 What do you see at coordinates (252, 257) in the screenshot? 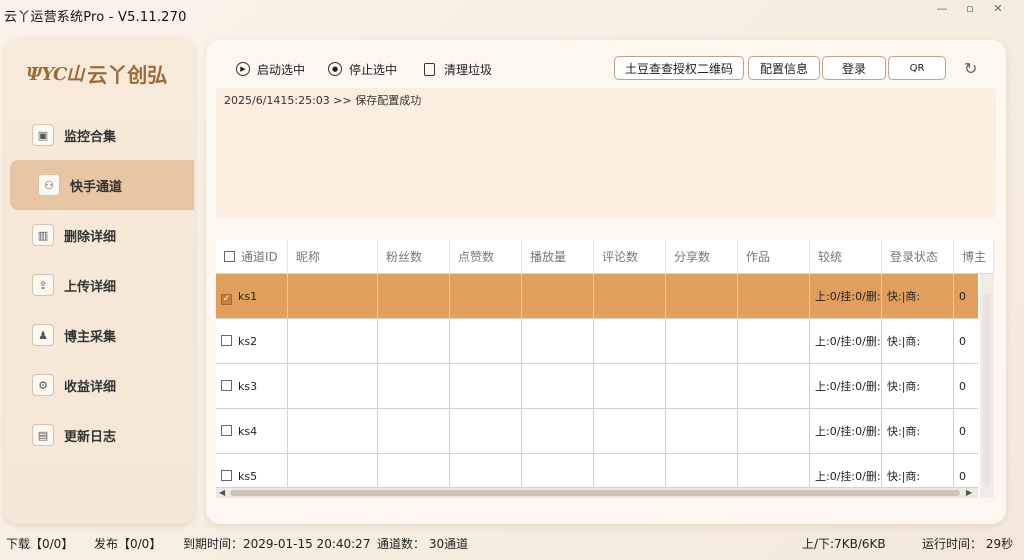
I see `header-checkbox-channel-id: 通道ID` at bounding box center [252, 257].